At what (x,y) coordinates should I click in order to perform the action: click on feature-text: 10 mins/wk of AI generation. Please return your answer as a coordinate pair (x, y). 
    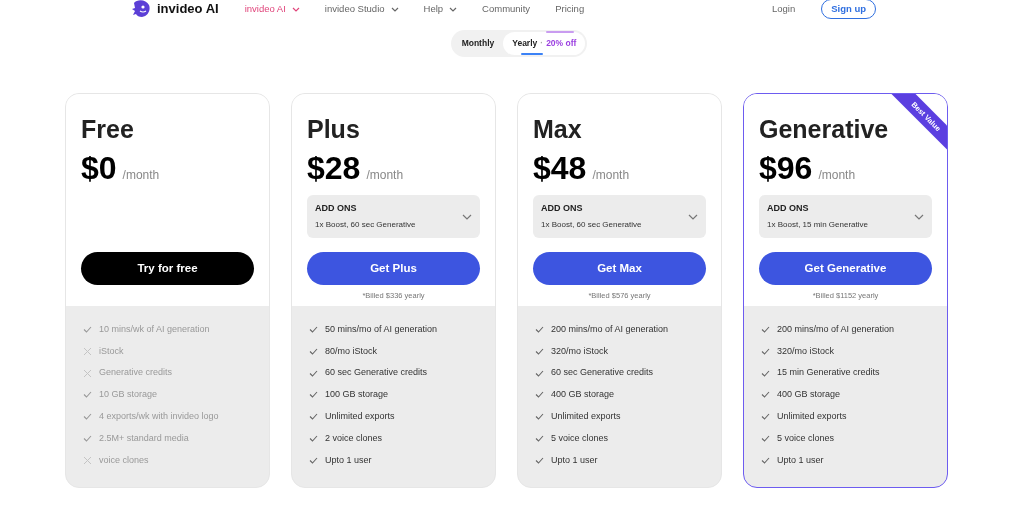
    Looking at the image, I should click on (154, 329).